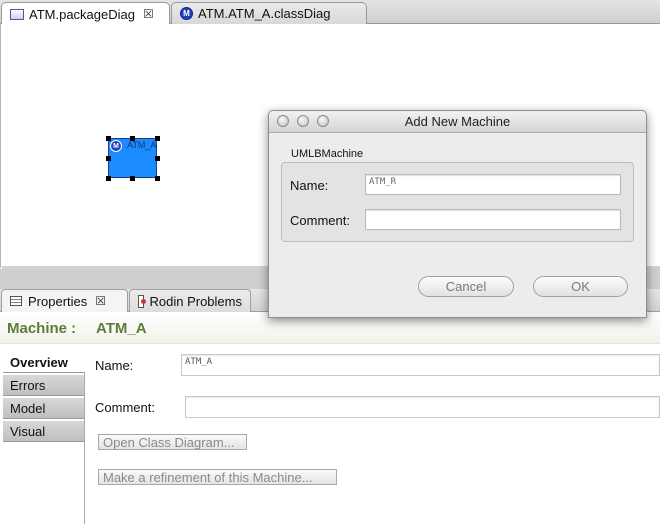 This screenshot has width=660, height=524. What do you see at coordinates (114, 365) in the screenshot?
I see `name-label: Name:` at bounding box center [114, 365].